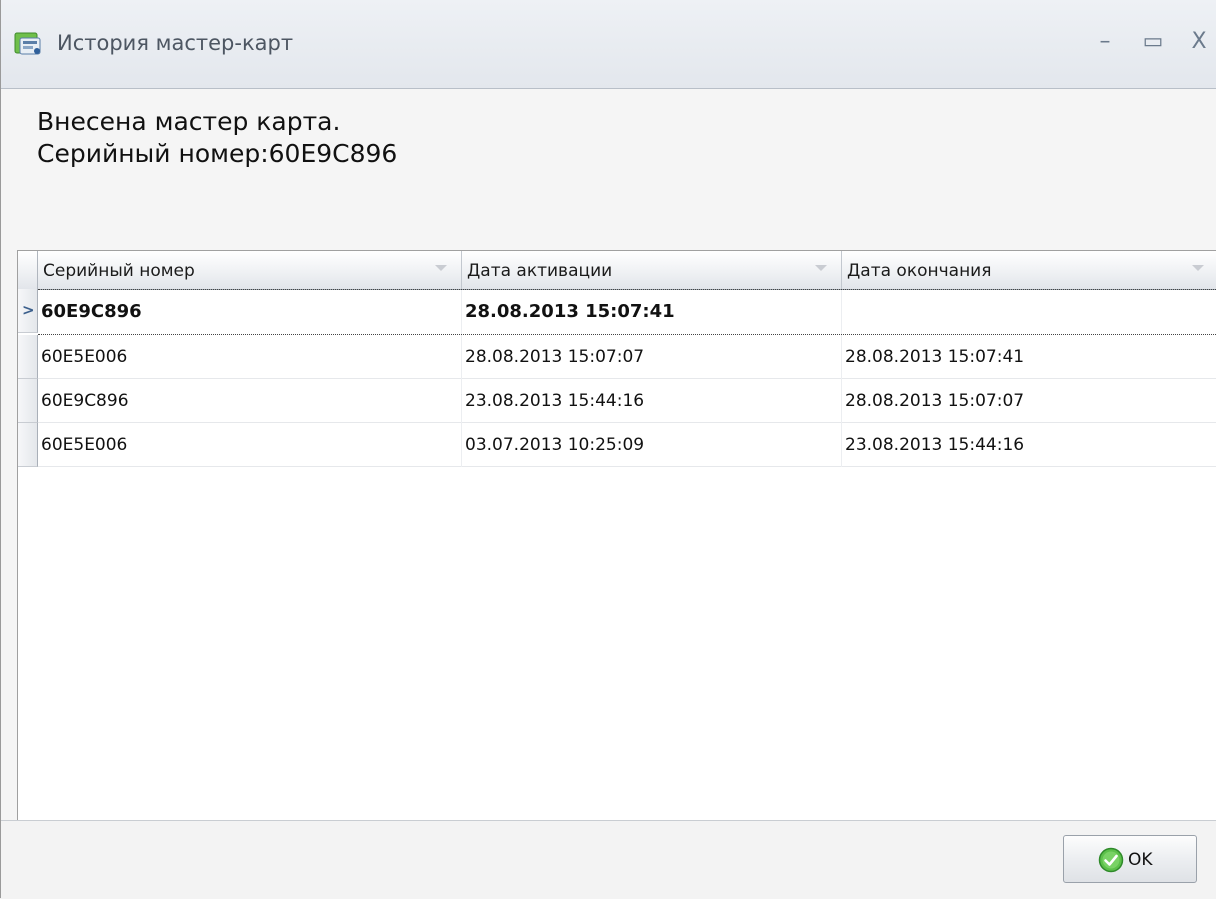 The width and height of the screenshot is (1216, 899). Describe the element at coordinates (919, 271) in the screenshot. I see `column-header-end-label: Дата окончания` at that location.